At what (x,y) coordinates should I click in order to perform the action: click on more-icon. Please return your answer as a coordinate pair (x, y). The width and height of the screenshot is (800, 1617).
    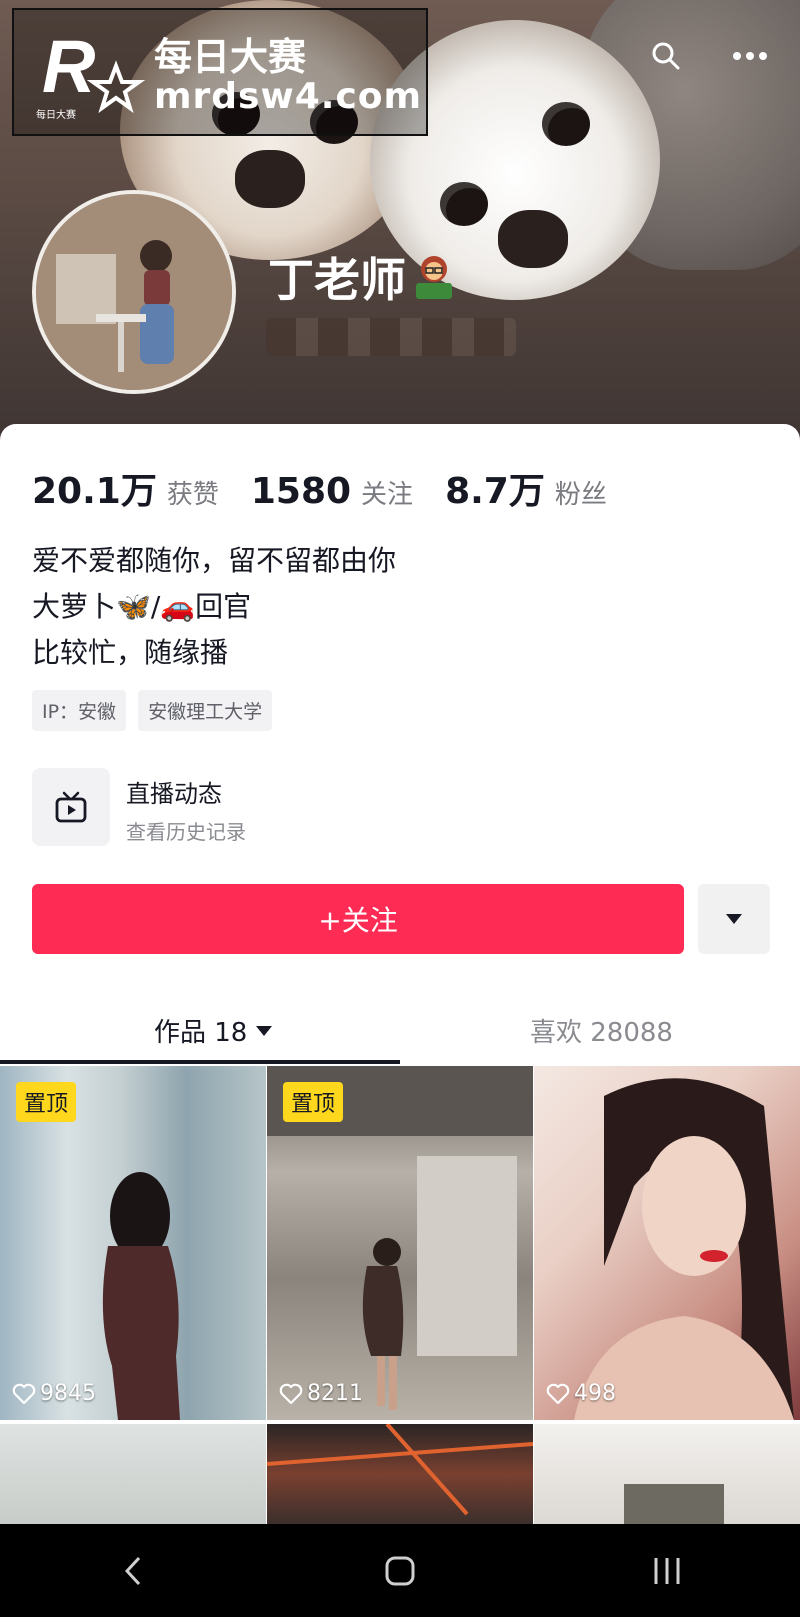
    Looking at the image, I should click on (750, 56).